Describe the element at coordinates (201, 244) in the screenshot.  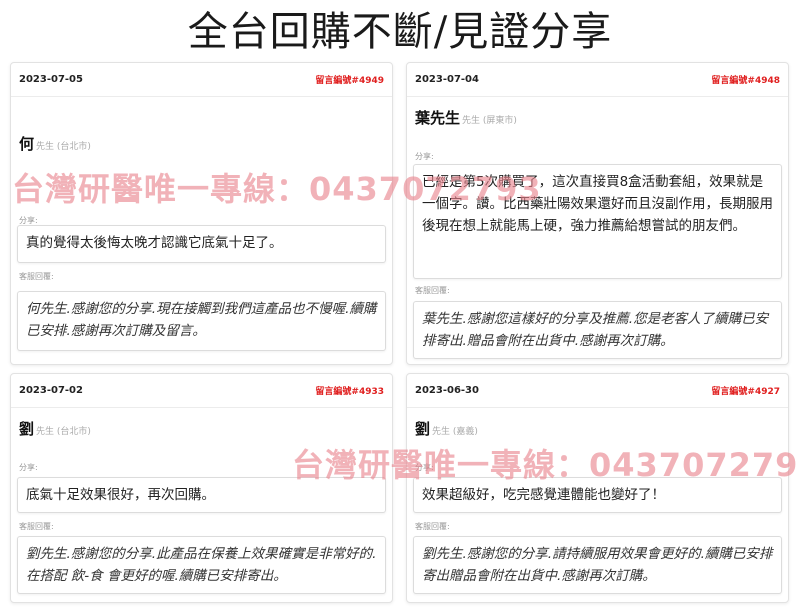
I see `share-text: 真的覺得太後悔太晚才認識它底氣十足了。` at that location.